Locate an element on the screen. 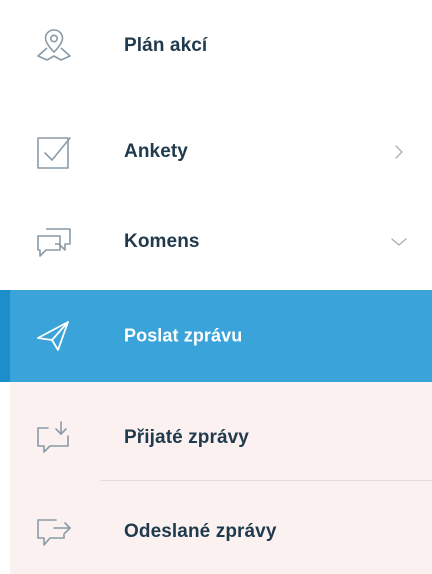  chevron-down-icon is located at coordinates (399, 242).